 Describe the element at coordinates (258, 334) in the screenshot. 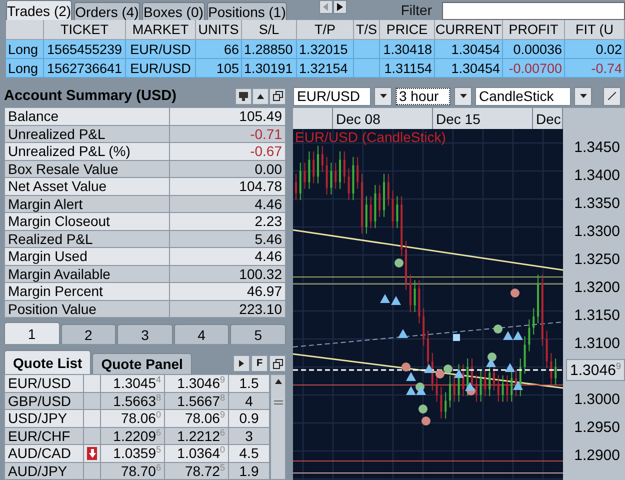

I see `tab: 5` at that location.